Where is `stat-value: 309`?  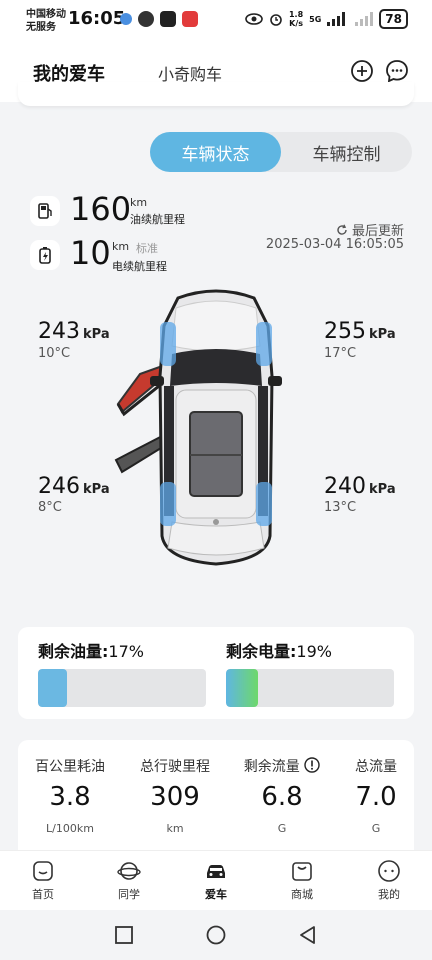 stat-value: 309 is located at coordinates (175, 797).